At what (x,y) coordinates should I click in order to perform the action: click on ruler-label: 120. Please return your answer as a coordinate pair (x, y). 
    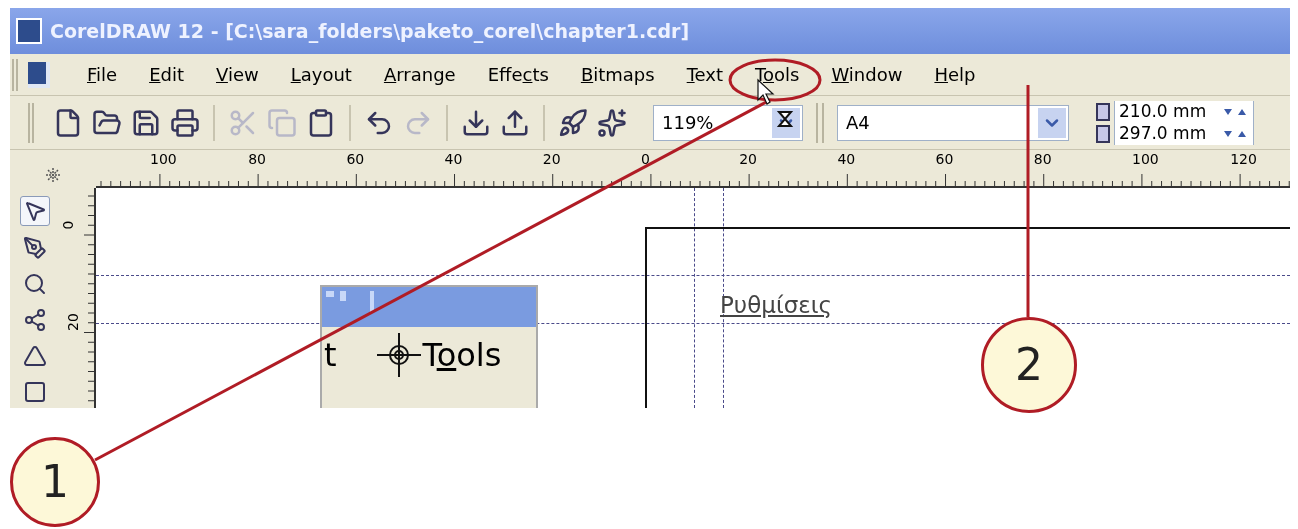
    Looking at the image, I should click on (1243, 159).